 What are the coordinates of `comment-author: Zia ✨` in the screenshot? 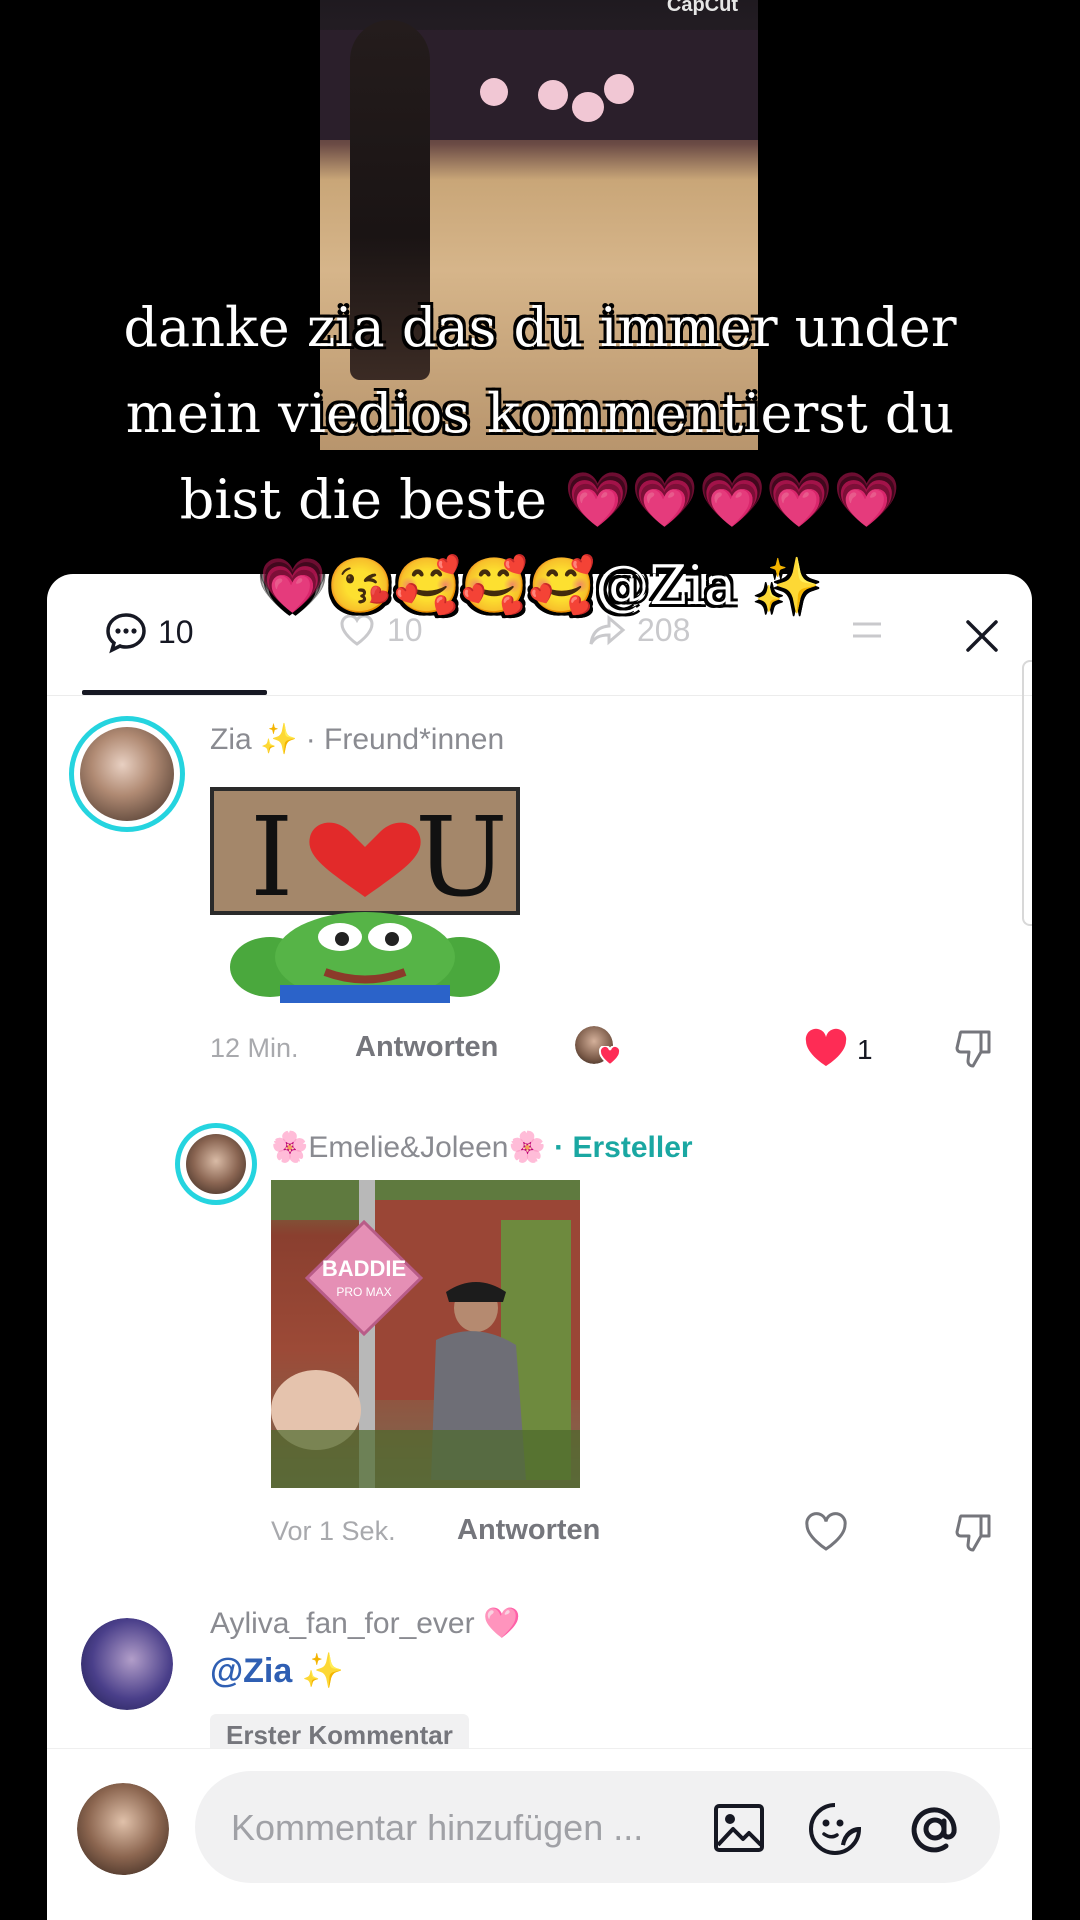 It's located at (253, 739).